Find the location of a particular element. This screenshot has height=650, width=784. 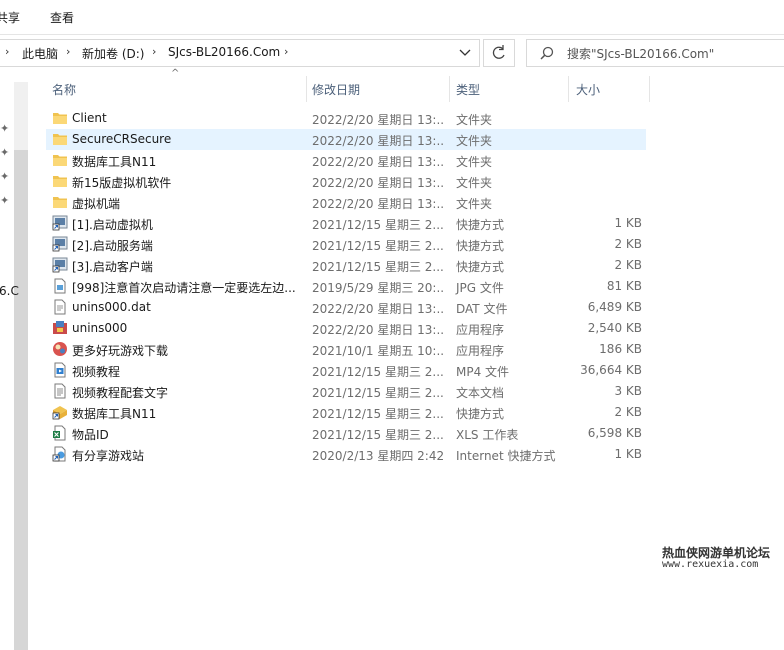

tab-share: 共享 is located at coordinates (10, 17).